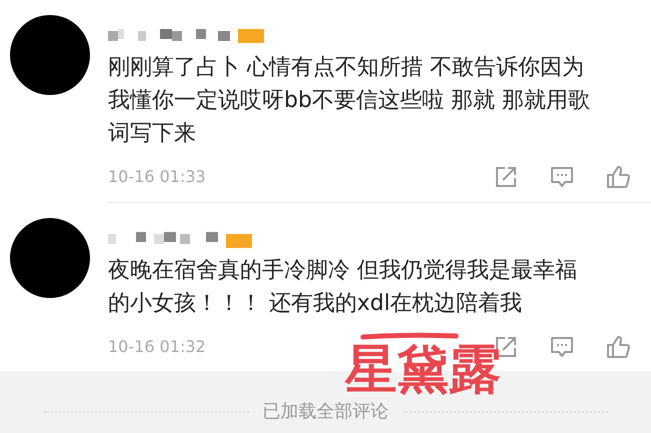 This screenshot has height=433, width=651. Describe the element at coordinates (157, 347) in the screenshot. I see `timestamp: 10-16 01:32` at that location.